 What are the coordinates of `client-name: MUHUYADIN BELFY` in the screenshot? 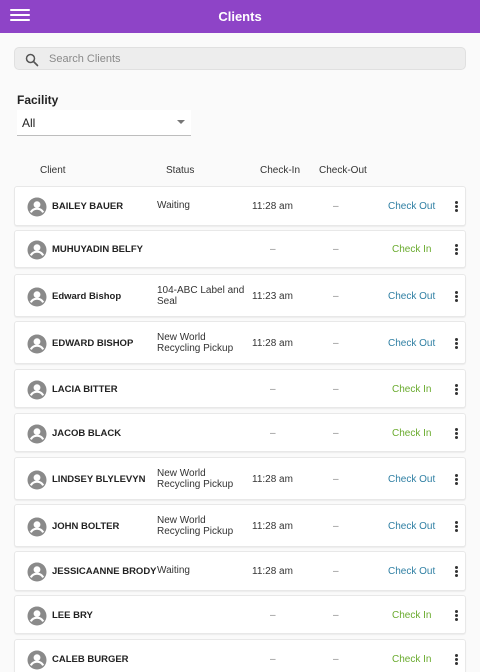 It's located at (97, 249).